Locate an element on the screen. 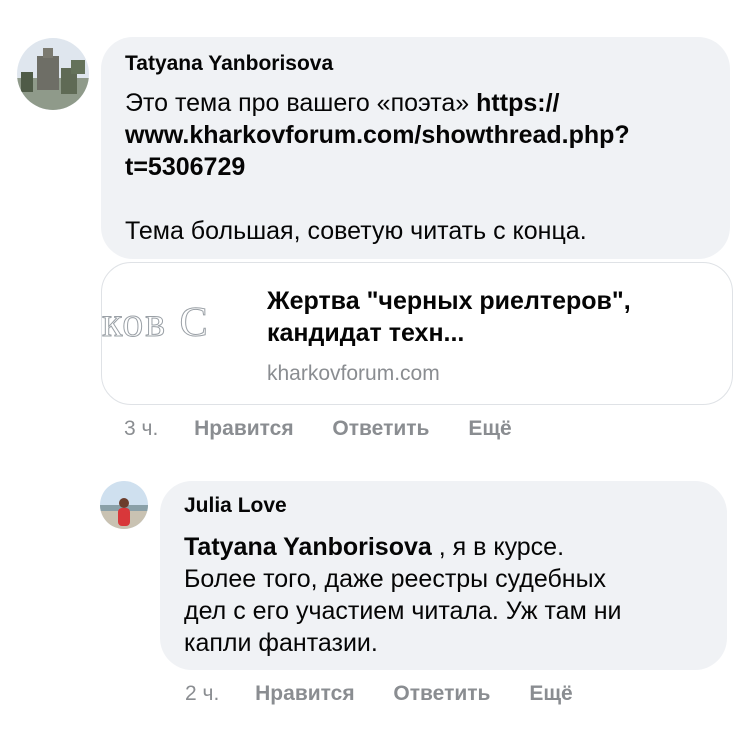 The image size is (736, 740). comment-link-part1: https:// is located at coordinates (517, 103).